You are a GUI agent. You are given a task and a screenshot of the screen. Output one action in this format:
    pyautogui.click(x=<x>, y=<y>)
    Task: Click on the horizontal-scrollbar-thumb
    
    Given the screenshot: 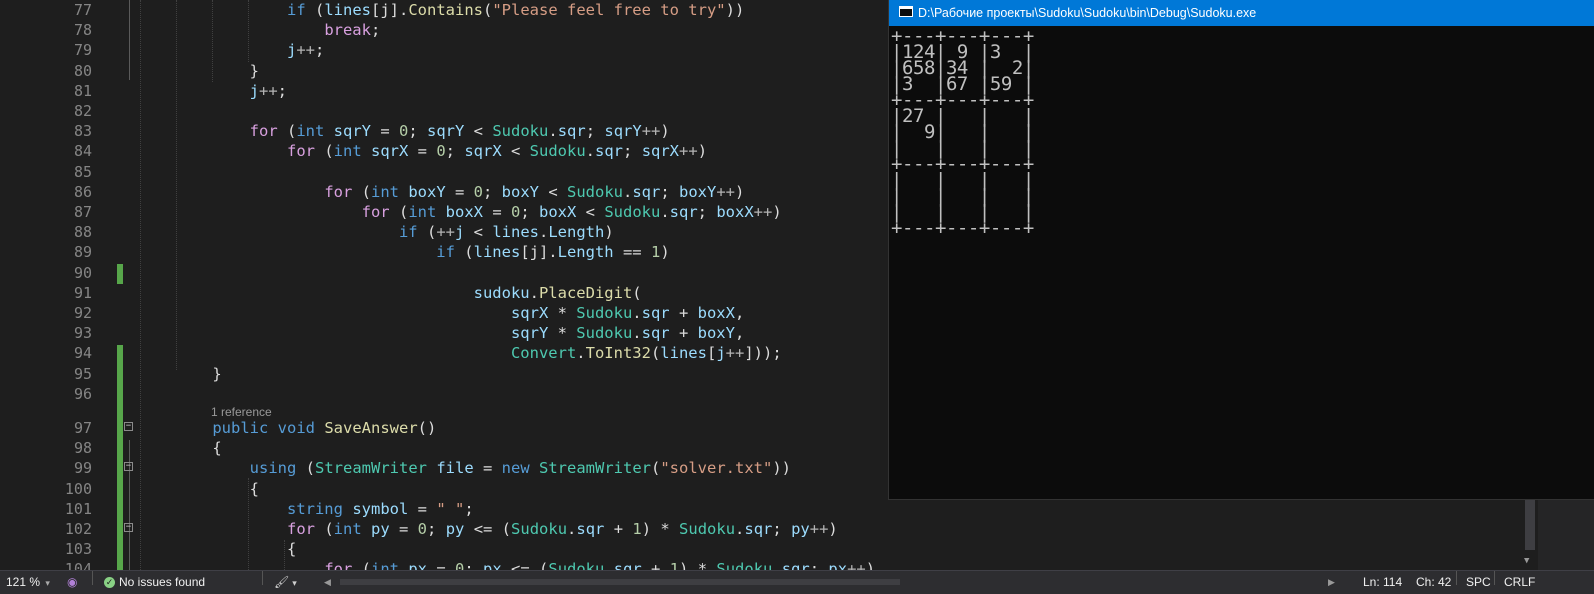 What is the action you would take?
    pyautogui.click(x=620, y=582)
    